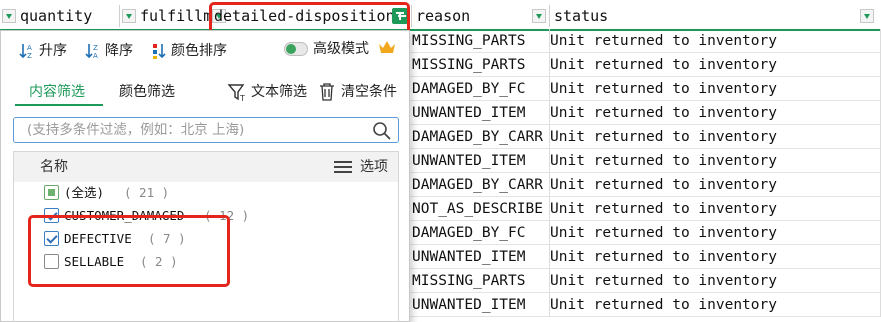 This screenshot has height=322, width=881. What do you see at coordinates (343, 167) in the screenshot?
I see `menu-icon` at bounding box center [343, 167].